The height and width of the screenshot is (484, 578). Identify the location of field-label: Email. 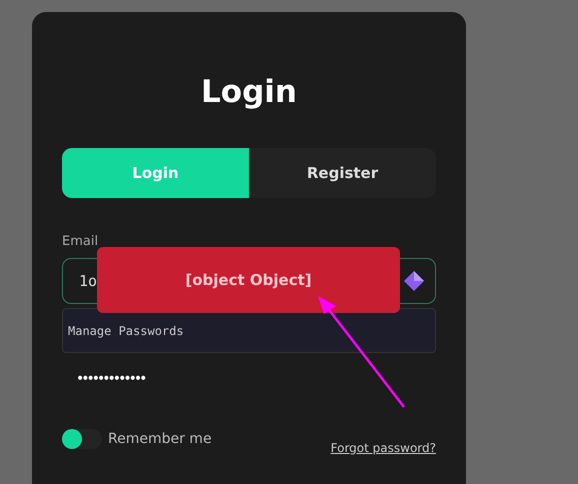
(81, 241).